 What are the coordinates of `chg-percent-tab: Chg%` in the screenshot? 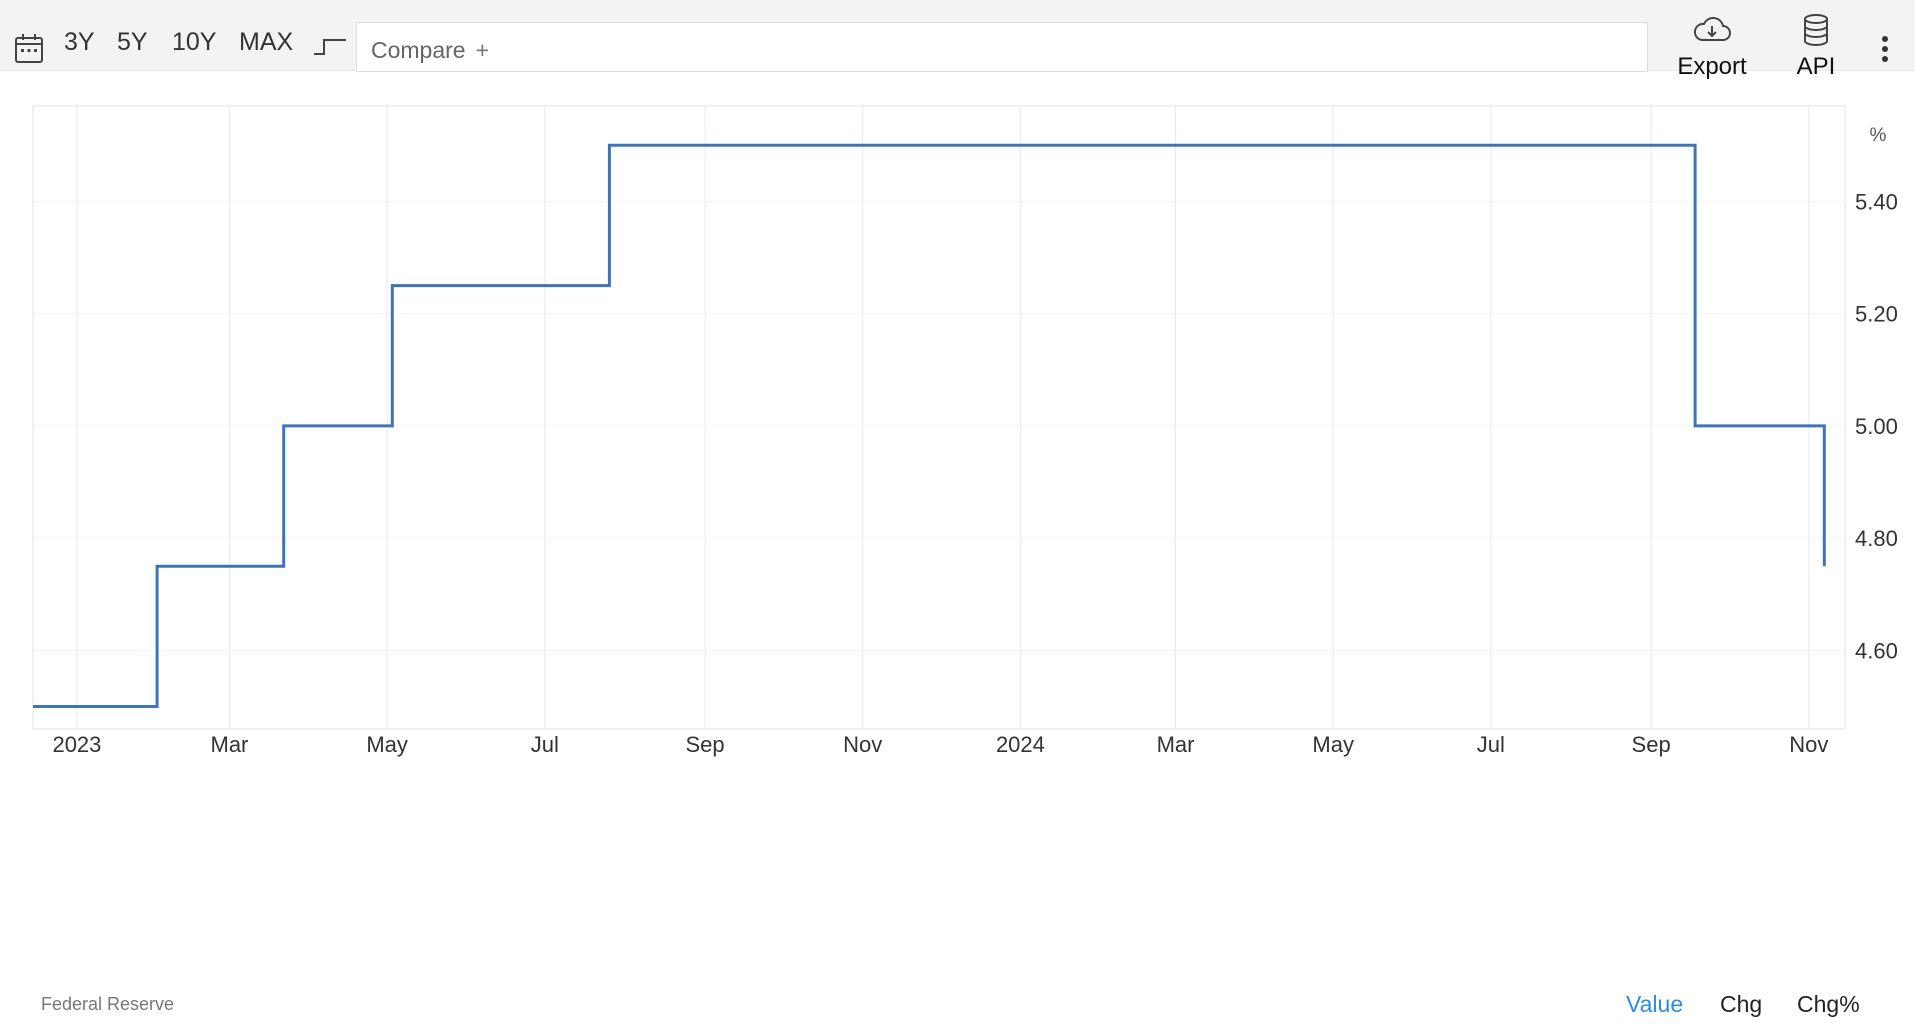 It's located at (1828, 1004).